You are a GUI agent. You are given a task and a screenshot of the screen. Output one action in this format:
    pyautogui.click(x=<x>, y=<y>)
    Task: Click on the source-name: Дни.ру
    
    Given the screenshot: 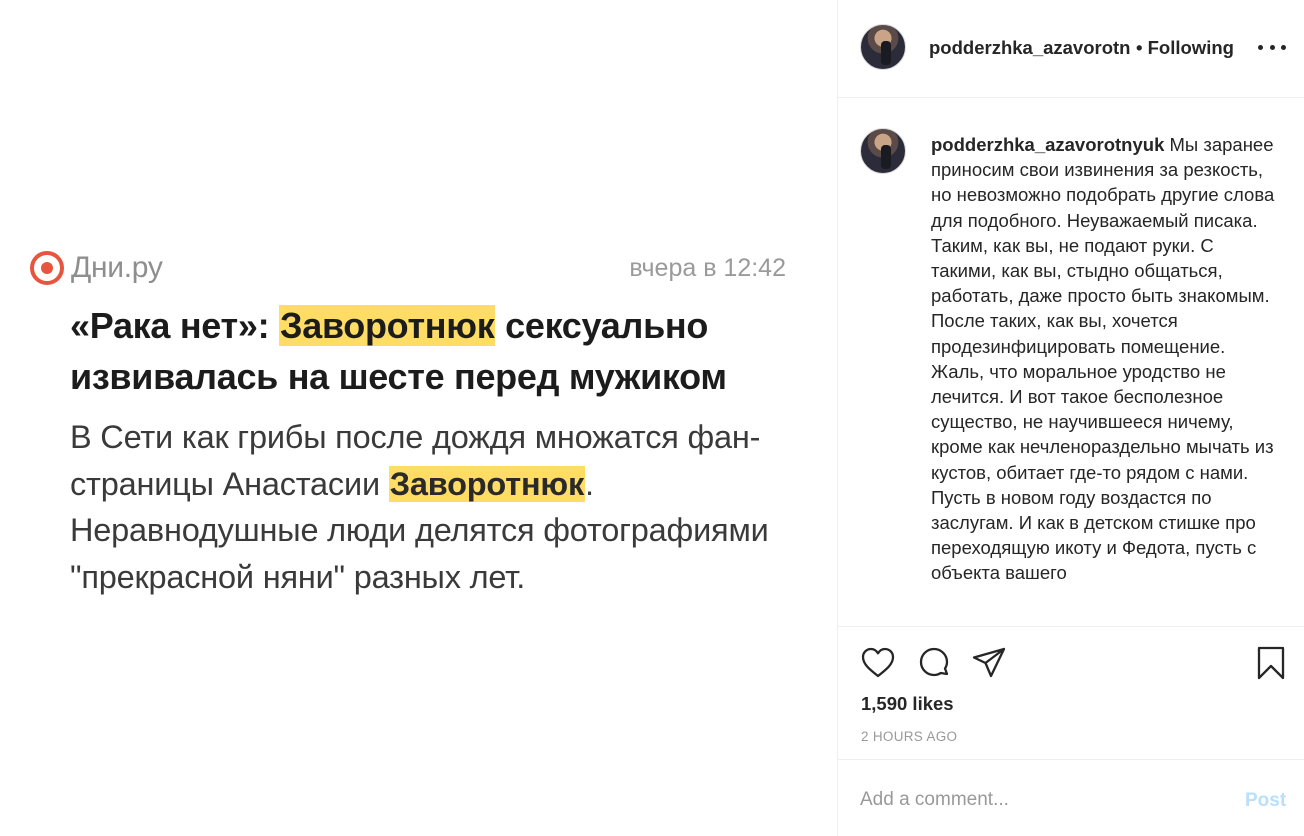 What is the action you would take?
    pyautogui.click(x=117, y=267)
    